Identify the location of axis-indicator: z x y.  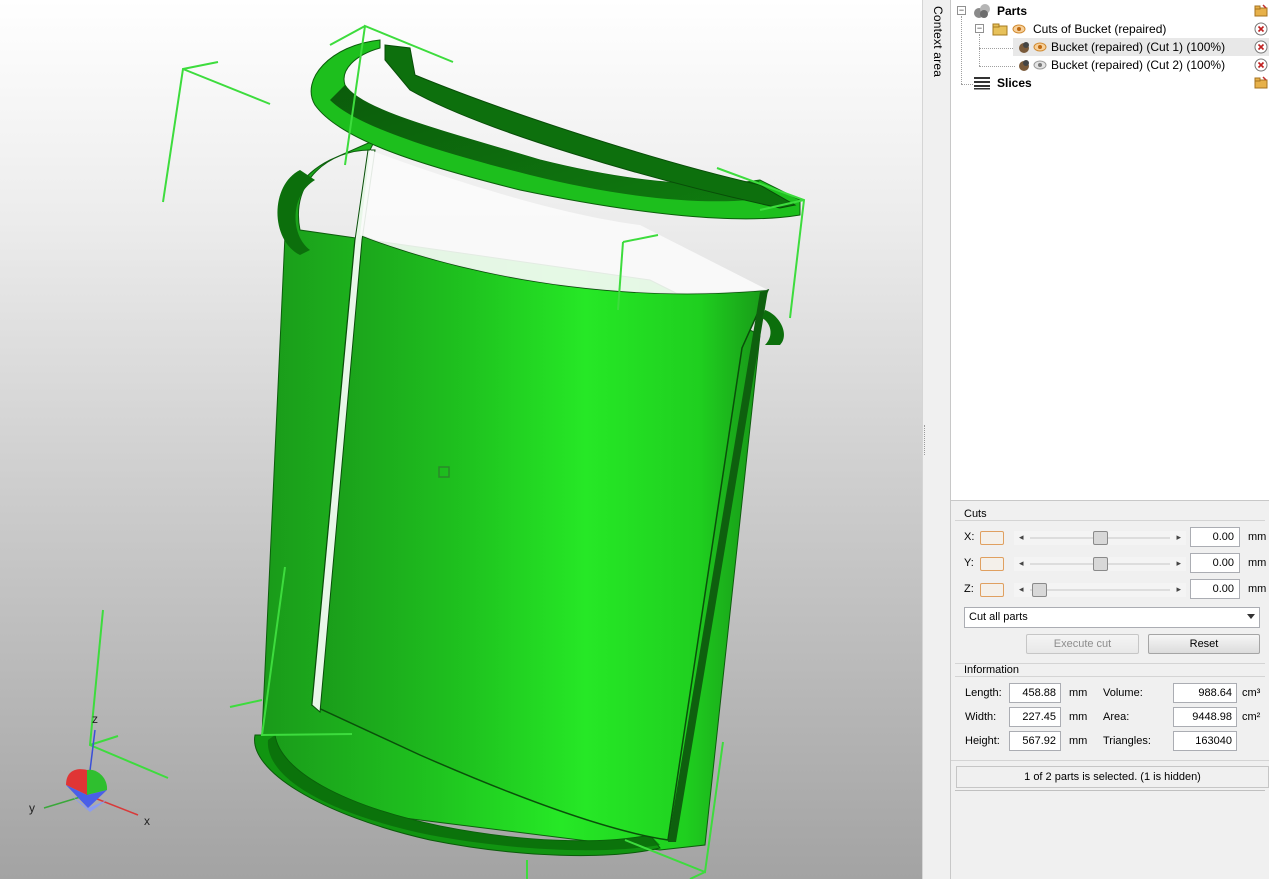
(89, 770).